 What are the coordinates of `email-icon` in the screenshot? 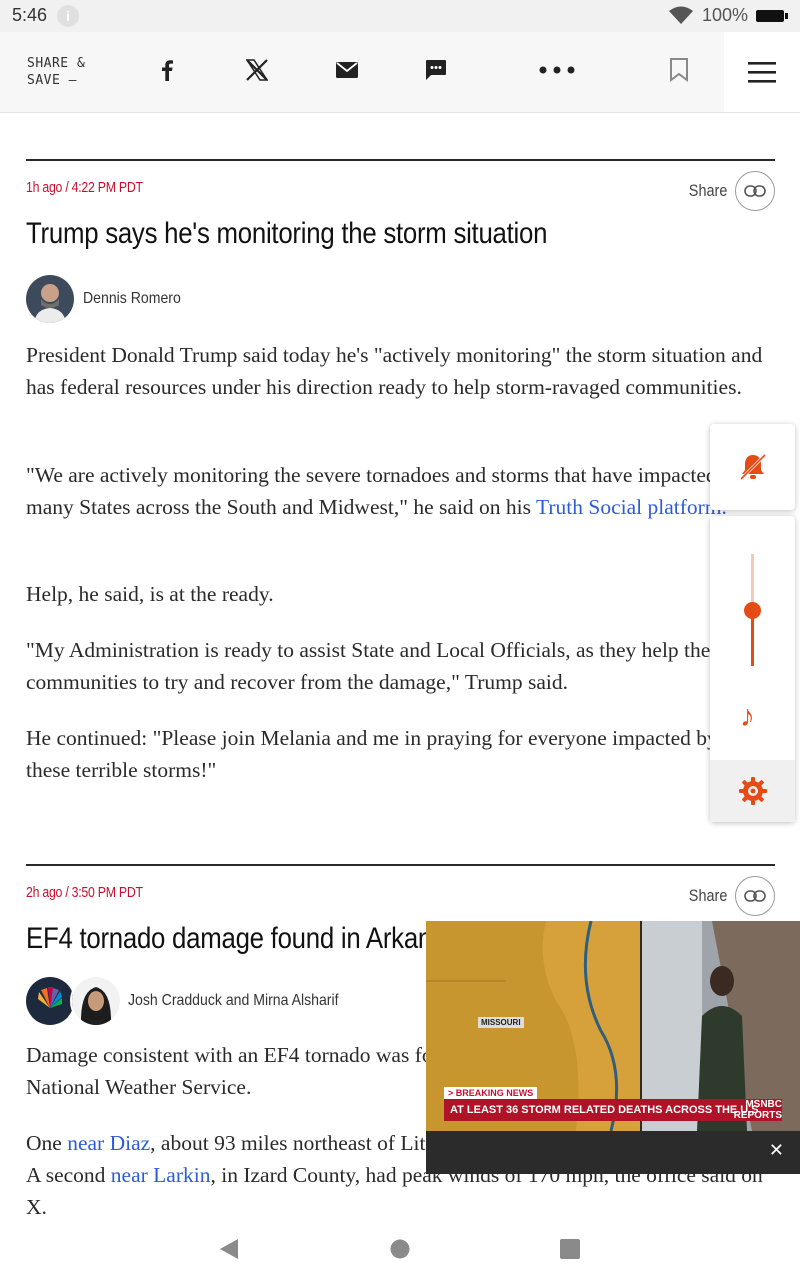 It's located at (347, 70).